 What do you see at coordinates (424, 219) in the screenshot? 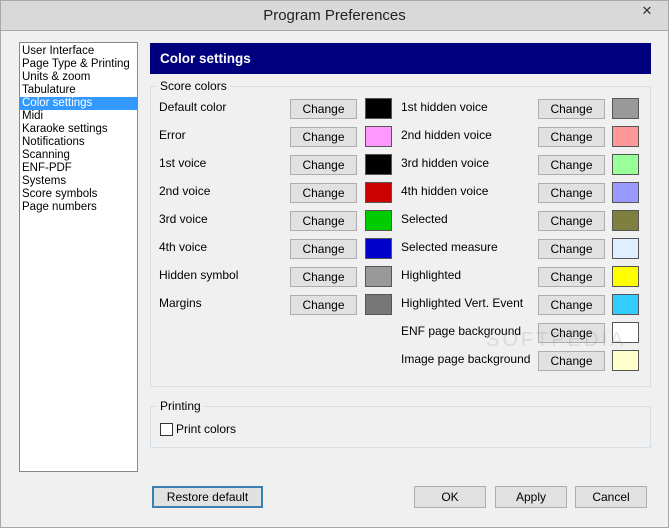
I see `color-row-label: Selected` at bounding box center [424, 219].